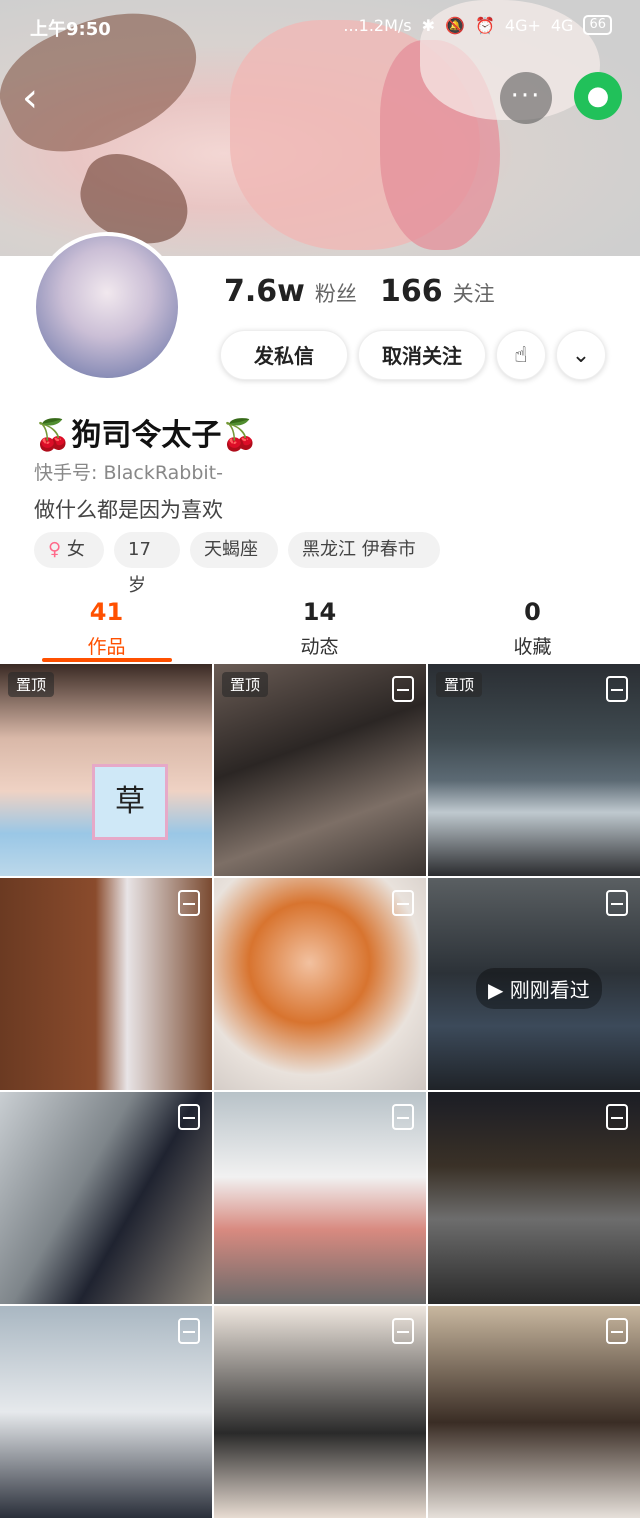 Image resolution: width=640 pixels, height=1518 pixels. What do you see at coordinates (455, 25) in the screenshot?
I see `mute-icon: 🔕` at bounding box center [455, 25].